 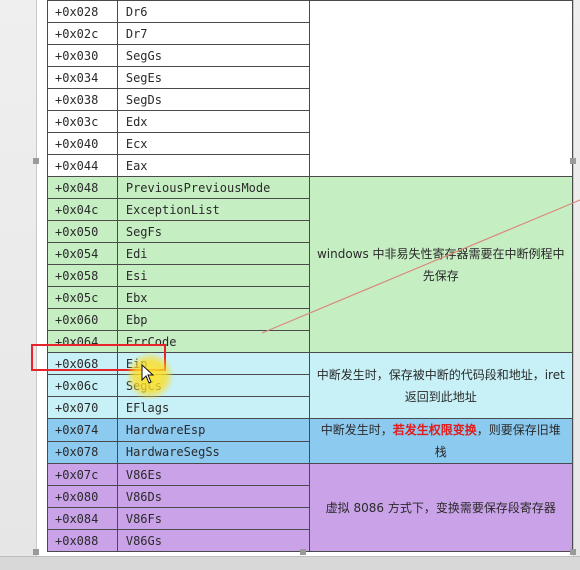 I want to click on field-name-cell: SegGs, so click(x=213, y=55).